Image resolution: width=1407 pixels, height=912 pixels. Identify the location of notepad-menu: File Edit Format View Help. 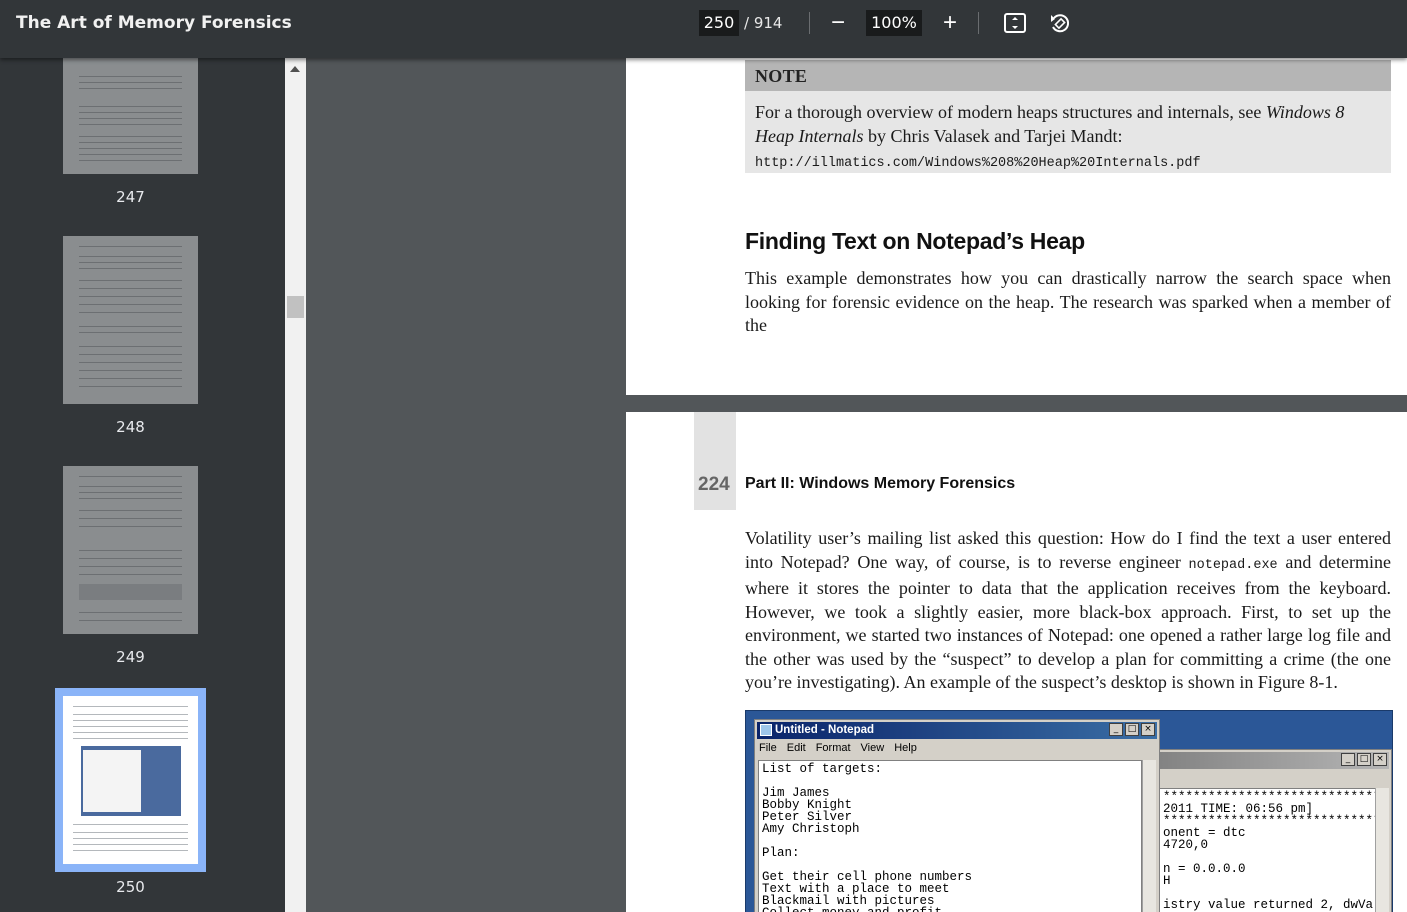
(838, 748).